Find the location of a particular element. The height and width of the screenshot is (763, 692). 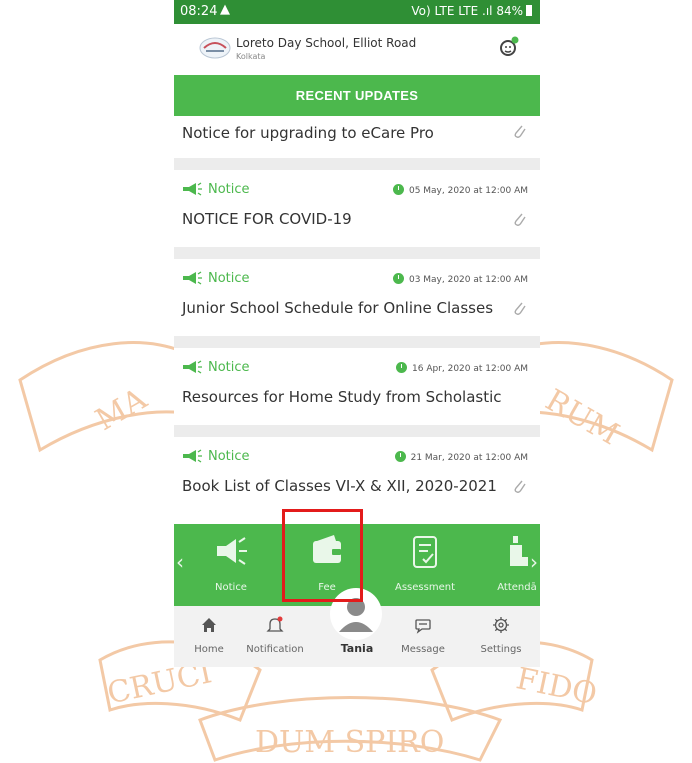

notice-date-text: 21 Mar, 2020 at 12:00 AM is located at coordinates (469, 458).